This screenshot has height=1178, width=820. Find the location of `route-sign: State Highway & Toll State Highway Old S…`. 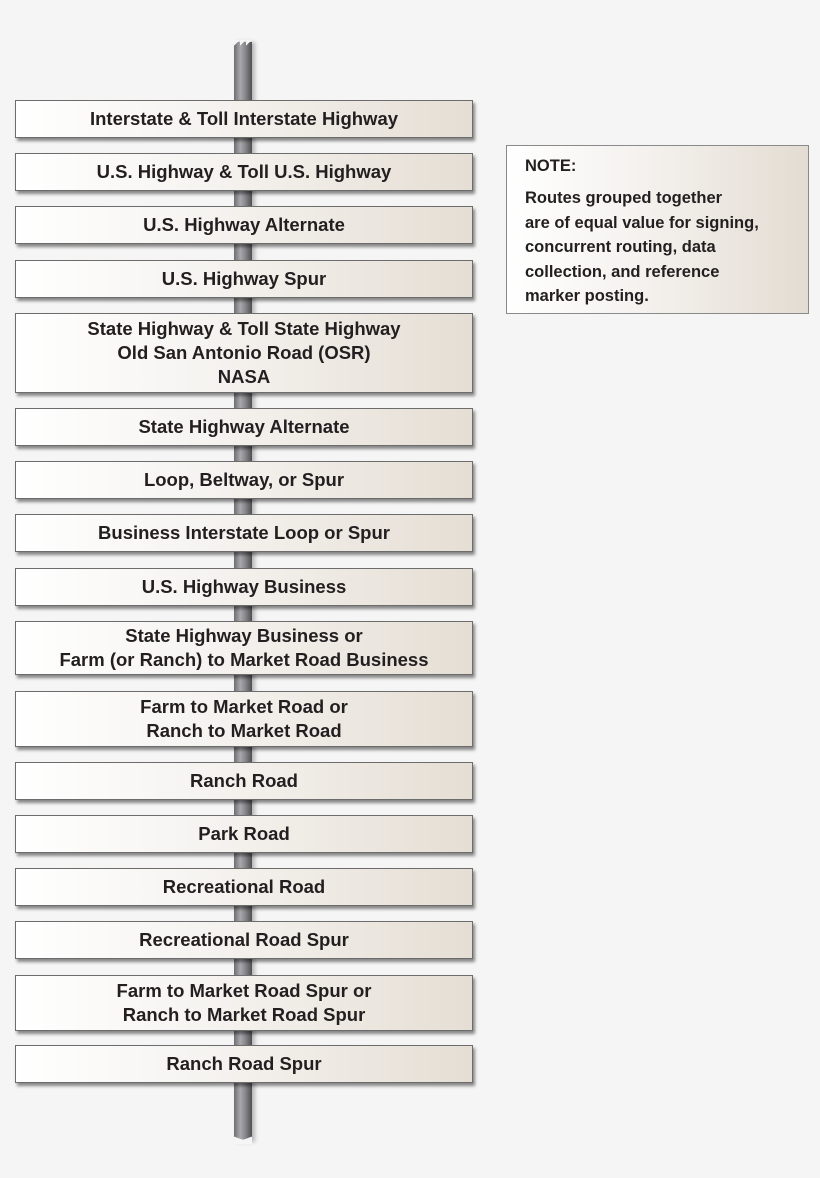

route-sign: State Highway & Toll State Highway Old S… is located at coordinates (244, 353).